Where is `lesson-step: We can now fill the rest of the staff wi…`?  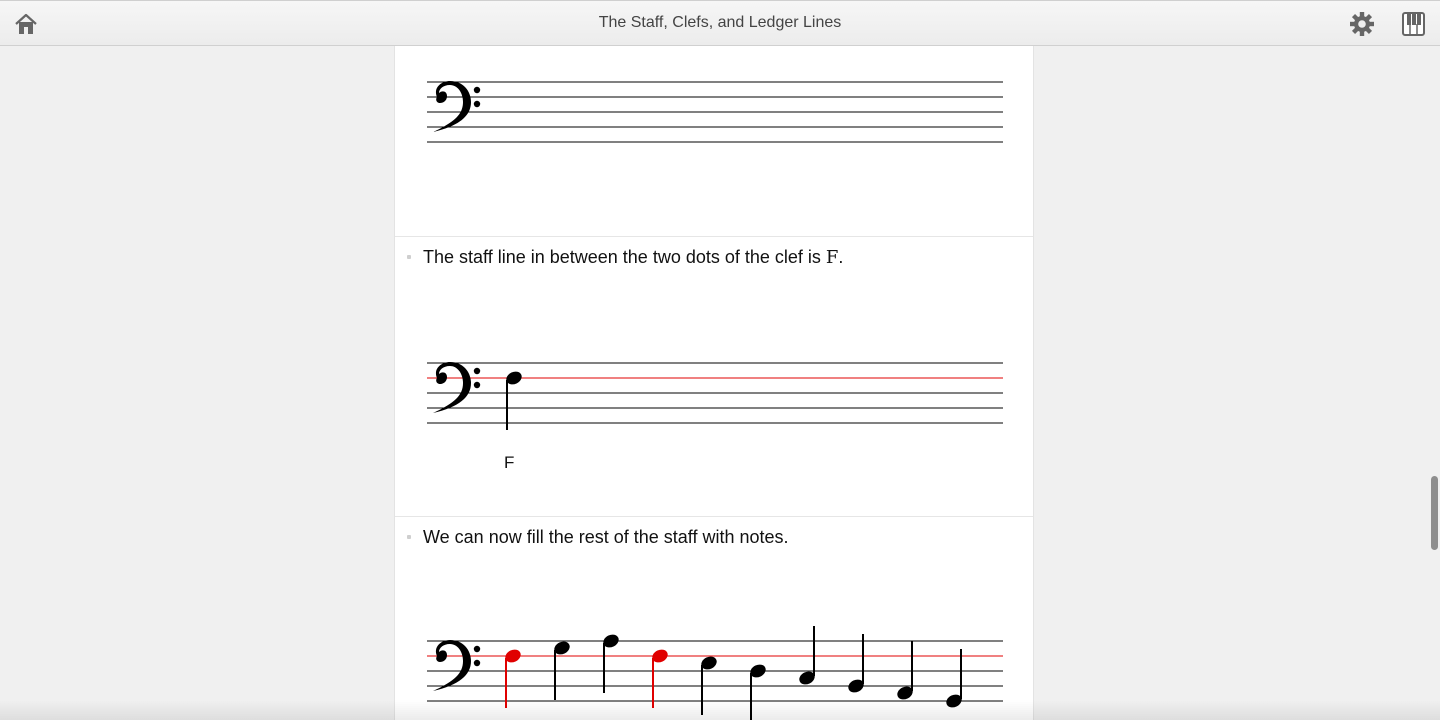 lesson-step: We can now fill the rest of the staff wi… is located at coordinates (714, 618).